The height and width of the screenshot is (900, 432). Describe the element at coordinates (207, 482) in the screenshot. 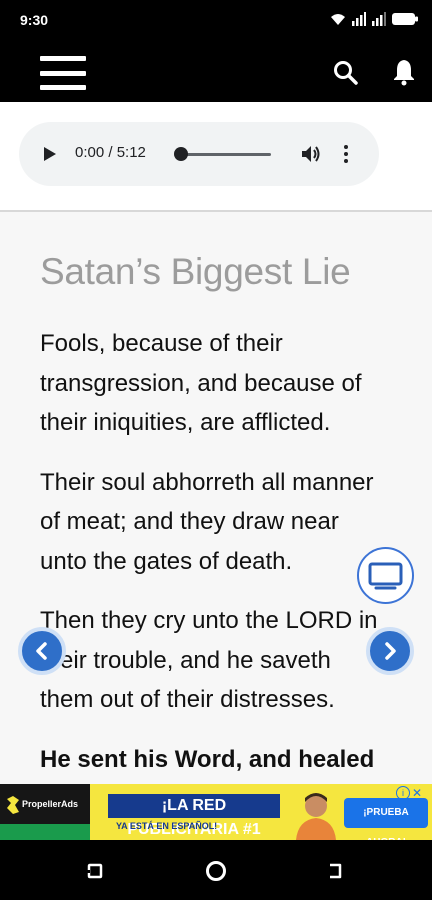

I see `text-line: Their soul abhorreth all manner` at that location.